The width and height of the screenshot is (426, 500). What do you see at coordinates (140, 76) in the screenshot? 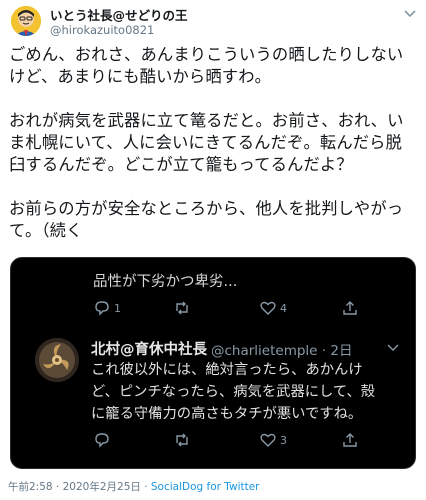
I see `tweet-line: けど、あまりにも酷いから晒すわ。` at bounding box center [140, 76].